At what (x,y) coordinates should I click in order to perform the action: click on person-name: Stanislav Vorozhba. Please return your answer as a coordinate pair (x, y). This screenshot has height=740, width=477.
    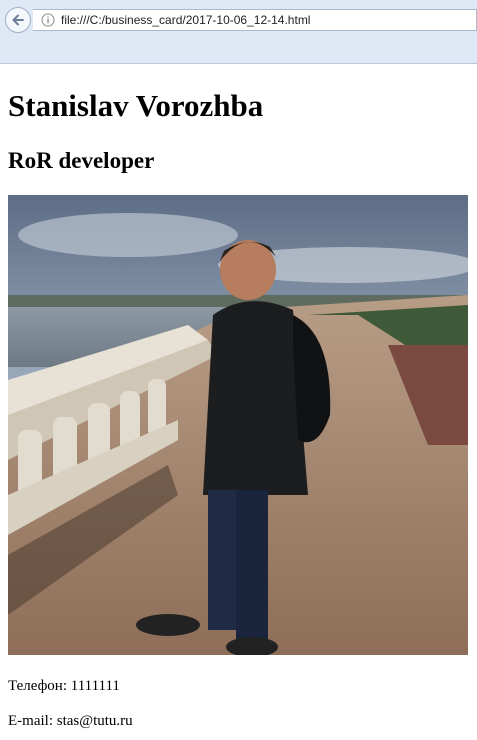
    Looking at the image, I should click on (136, 105).